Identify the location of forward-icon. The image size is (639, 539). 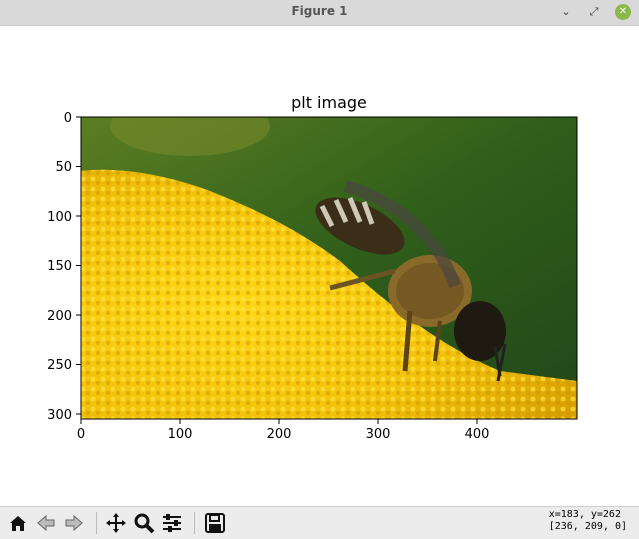
(74, 523).